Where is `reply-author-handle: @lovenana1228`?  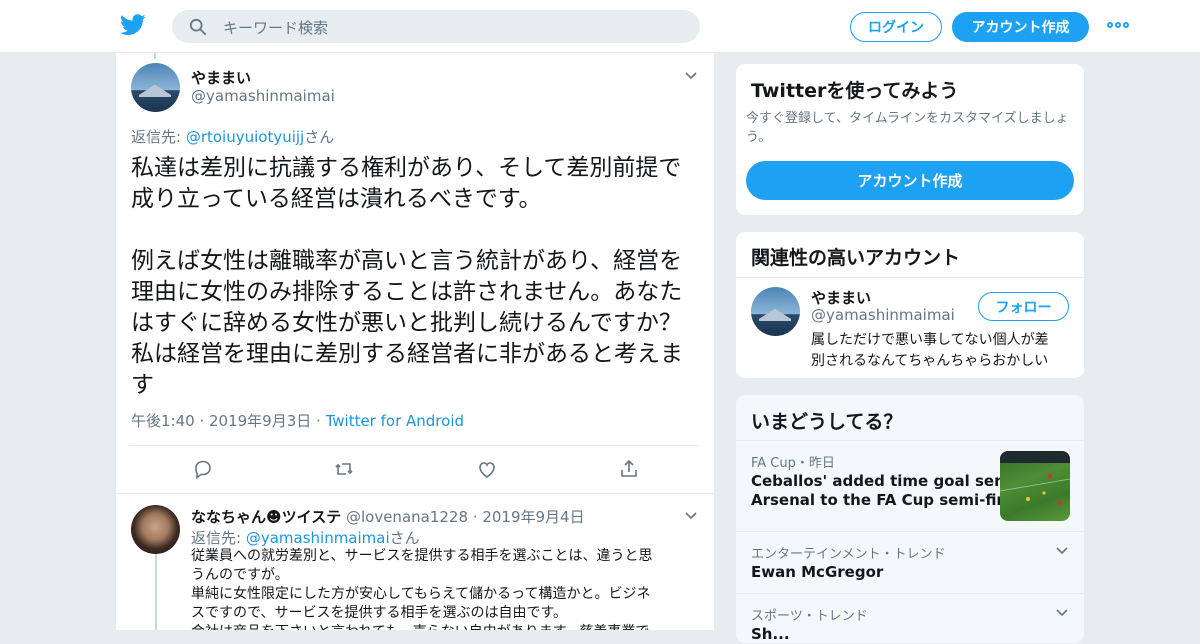
reply-author-handle: @lovenana1228 is located at coordinates (407, 517).